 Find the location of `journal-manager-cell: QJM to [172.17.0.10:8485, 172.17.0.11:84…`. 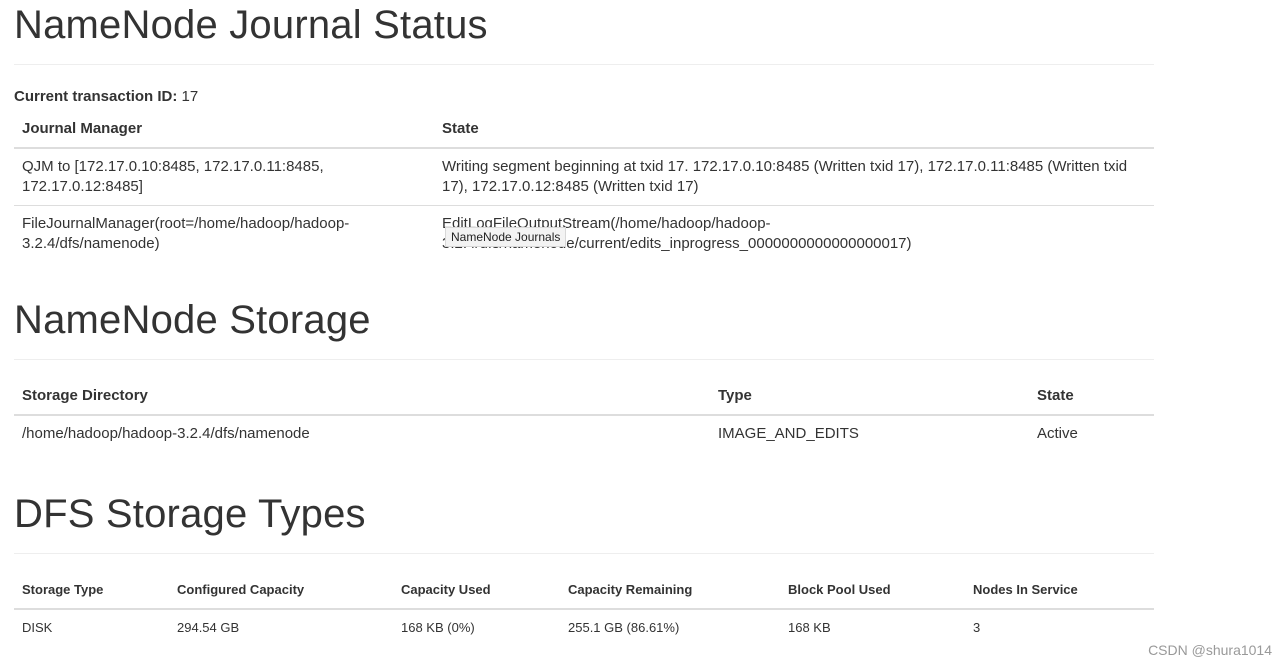

journal-manager-cell: QJM to [172.17.0.10:8485, 172.17.0.11:84… is located at coordinates (173, 176).